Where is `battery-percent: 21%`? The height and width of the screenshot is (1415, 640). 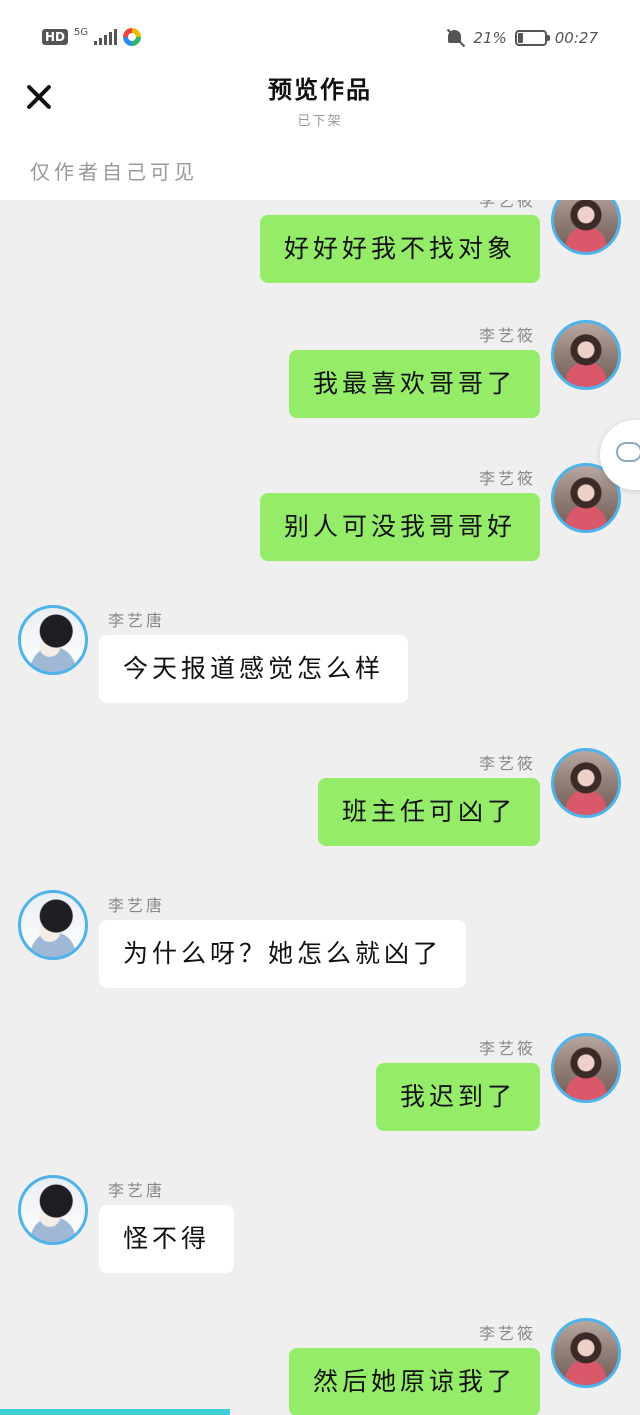 battery-percent: 21% is located at coordinates (490, 38).